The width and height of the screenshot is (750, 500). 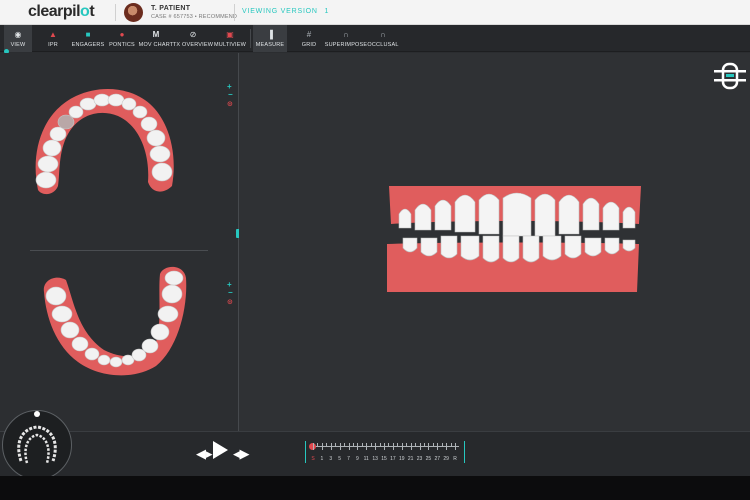 I want to click on timeline-stage-label: 29, so click(x=446, y=459).